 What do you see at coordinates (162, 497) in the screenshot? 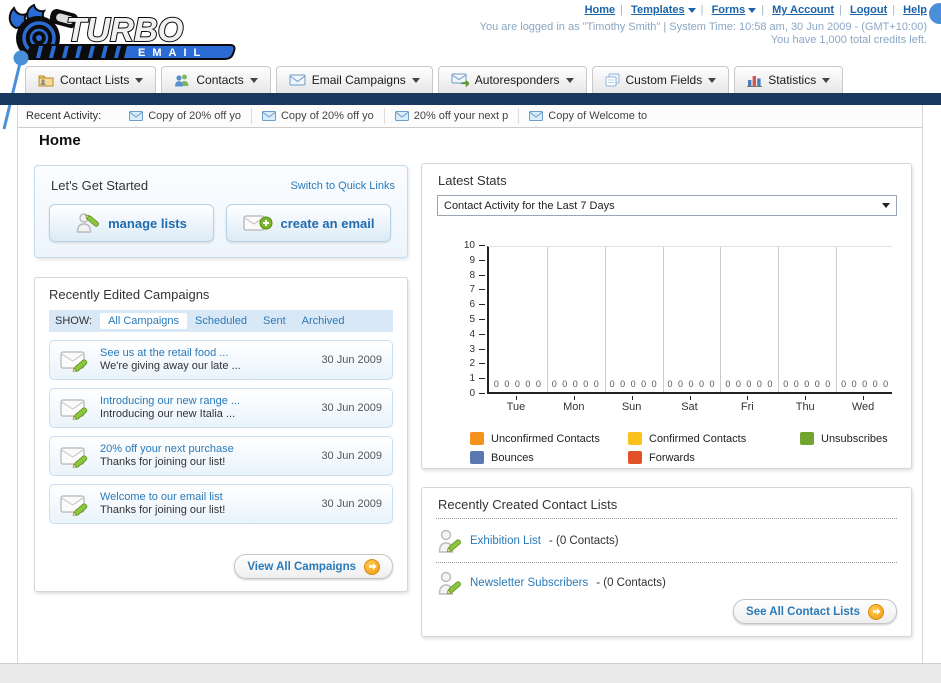
I see `campaign-link: Welcome to our email list` at bounding box center [162, 497].